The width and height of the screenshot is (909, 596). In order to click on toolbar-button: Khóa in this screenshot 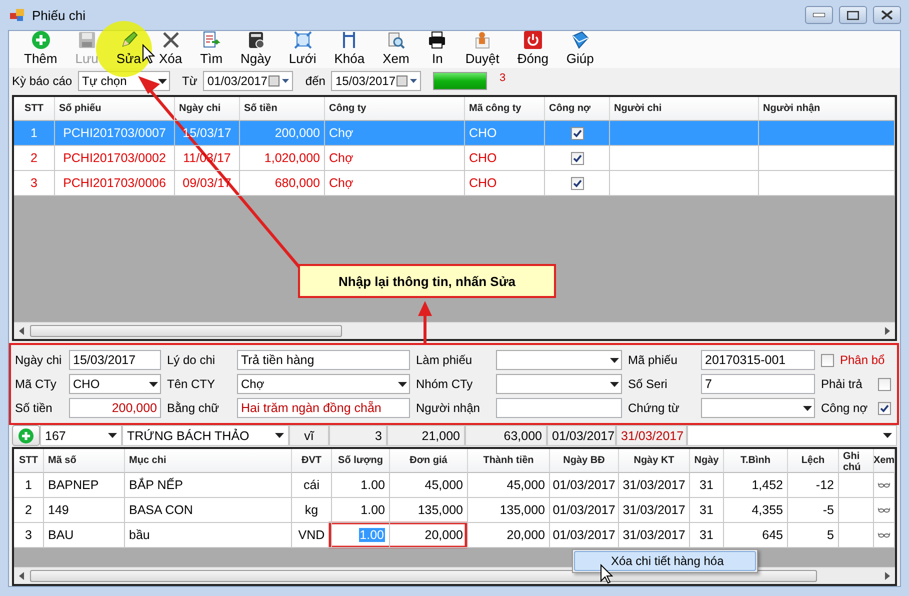, I will do `click(349, 48)`.